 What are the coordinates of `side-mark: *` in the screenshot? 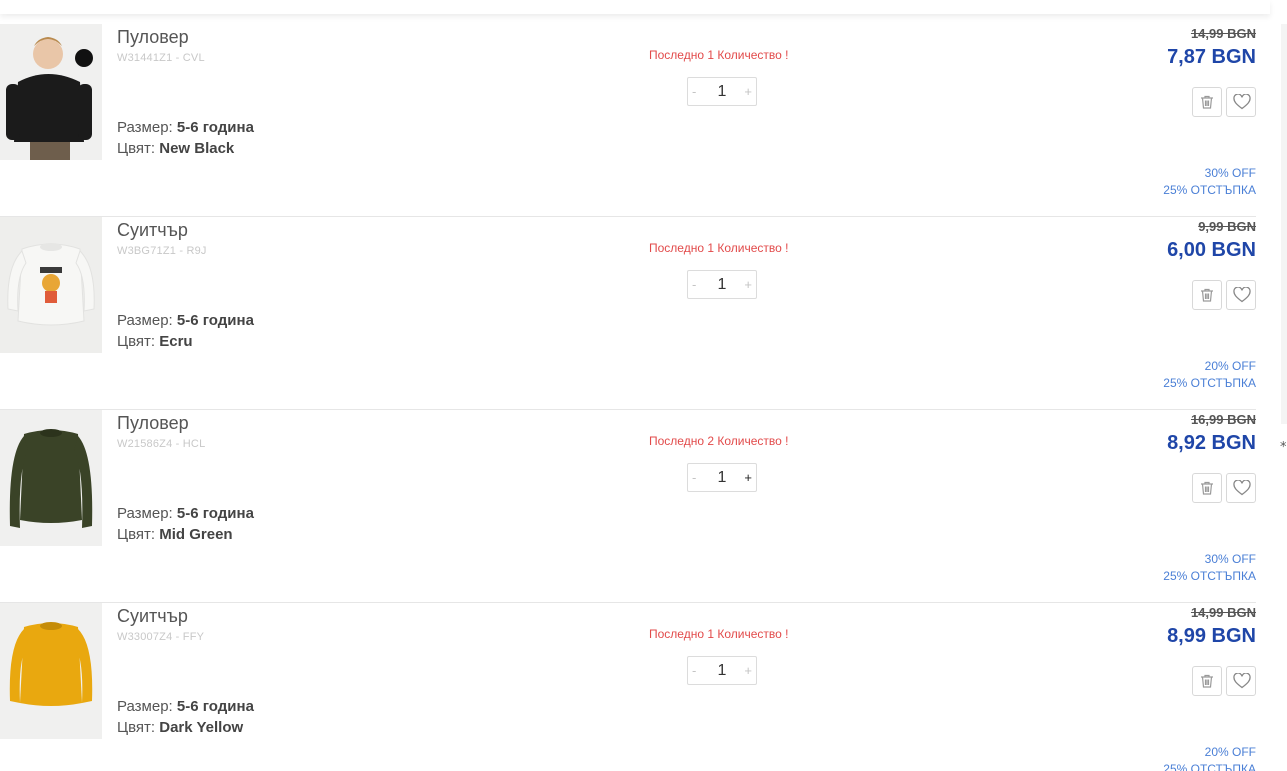 It's located at (1283, 447).